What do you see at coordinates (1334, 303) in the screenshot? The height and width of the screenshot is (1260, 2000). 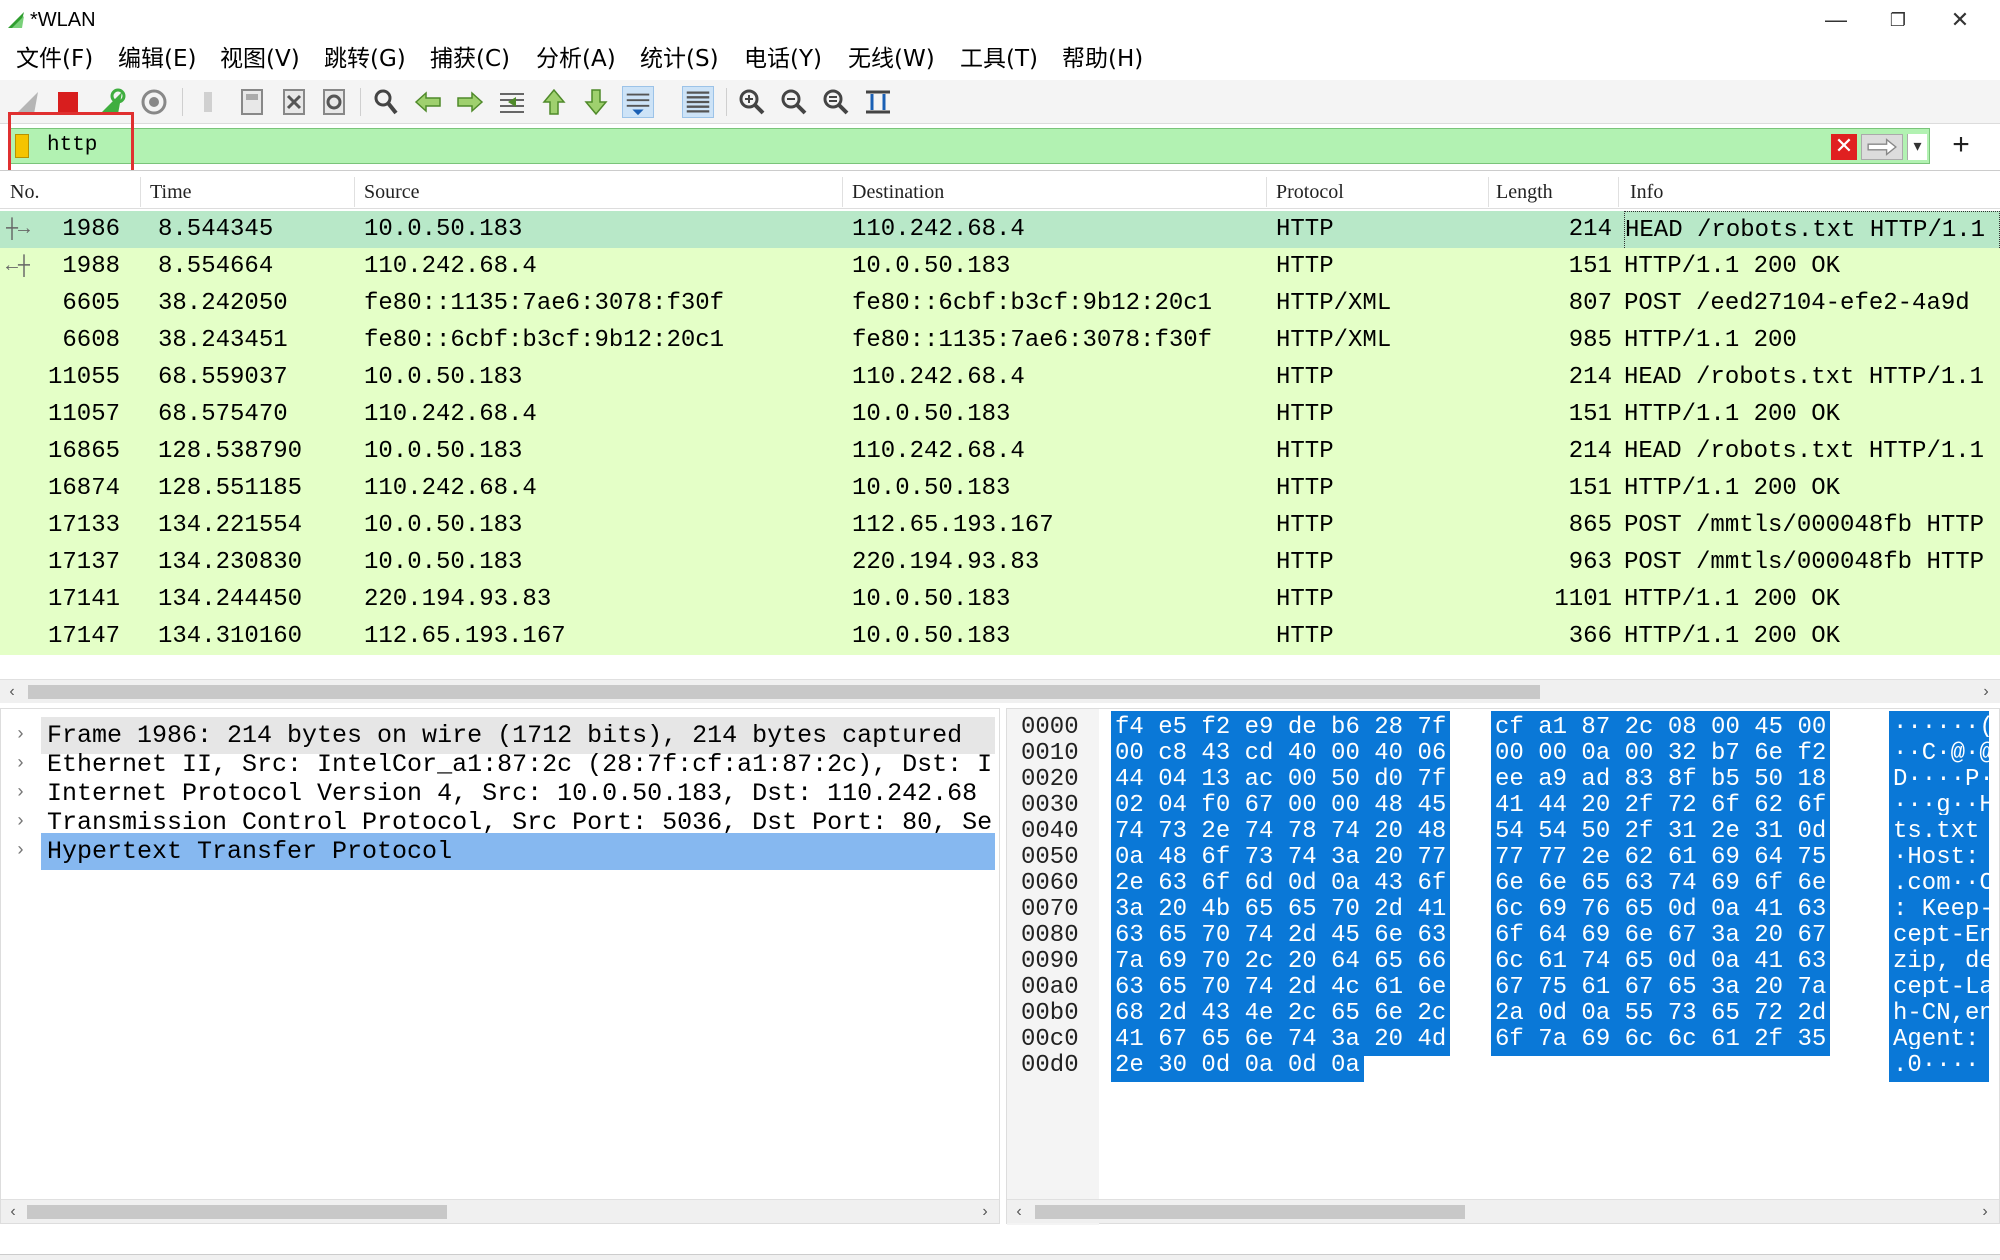 I see `cell-protocol: HTTP/XML` at bounding box center [1334, 303].